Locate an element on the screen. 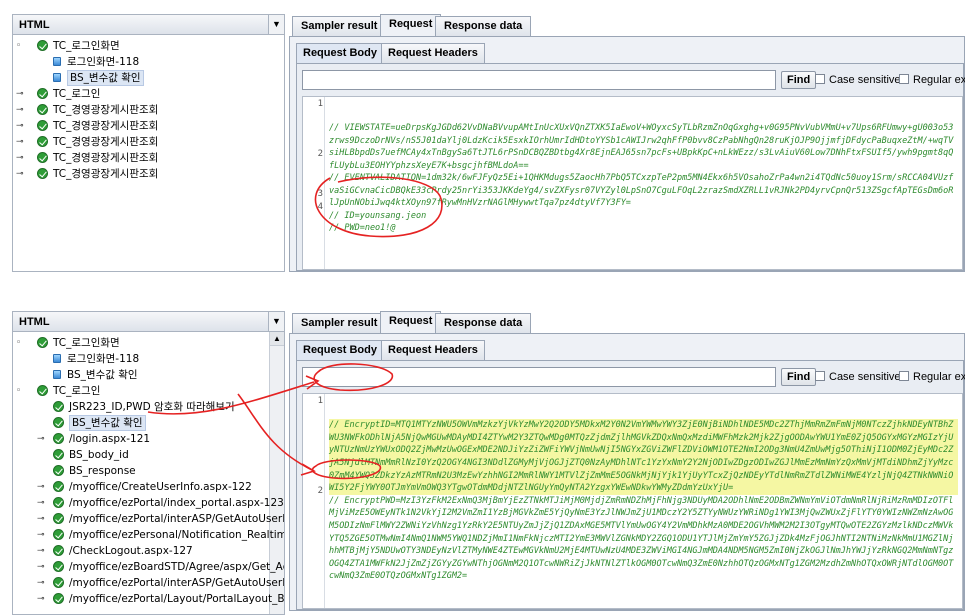 This screenshot has width=965, height=615. tree-node: ⊸ /CheckLogout.aspx-127 is located at coordinates (148, 551).